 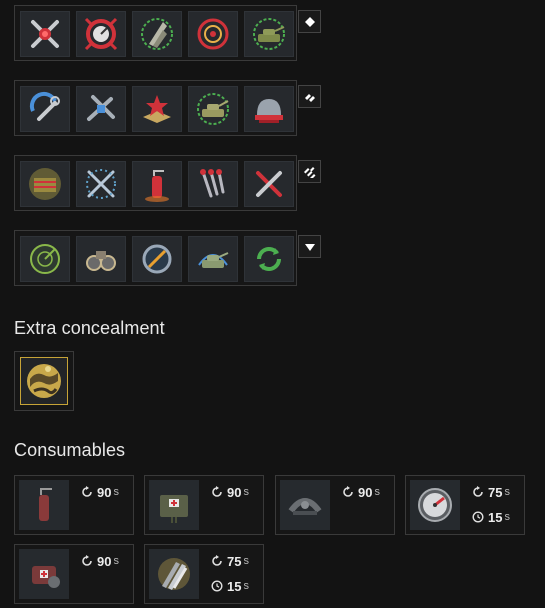 I want to click on speedometer-icon, so click(x=101, y=34).